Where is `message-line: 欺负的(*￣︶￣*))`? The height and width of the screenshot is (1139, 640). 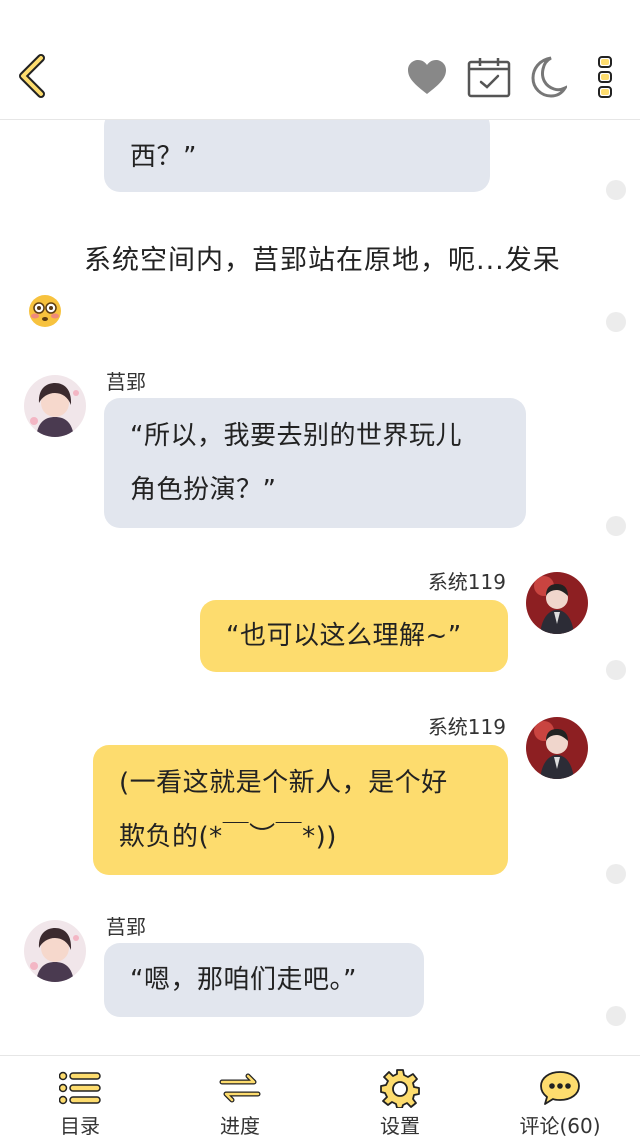 message-line: 欺负的(*￣︶￣*)) is located at coordinates (228, 837).